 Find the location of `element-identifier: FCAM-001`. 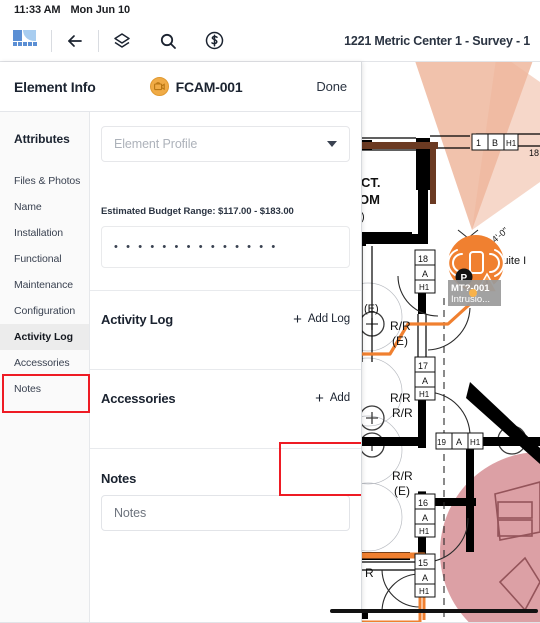

element-identifier: FCAM-001 is located at coordinates (196, 86).